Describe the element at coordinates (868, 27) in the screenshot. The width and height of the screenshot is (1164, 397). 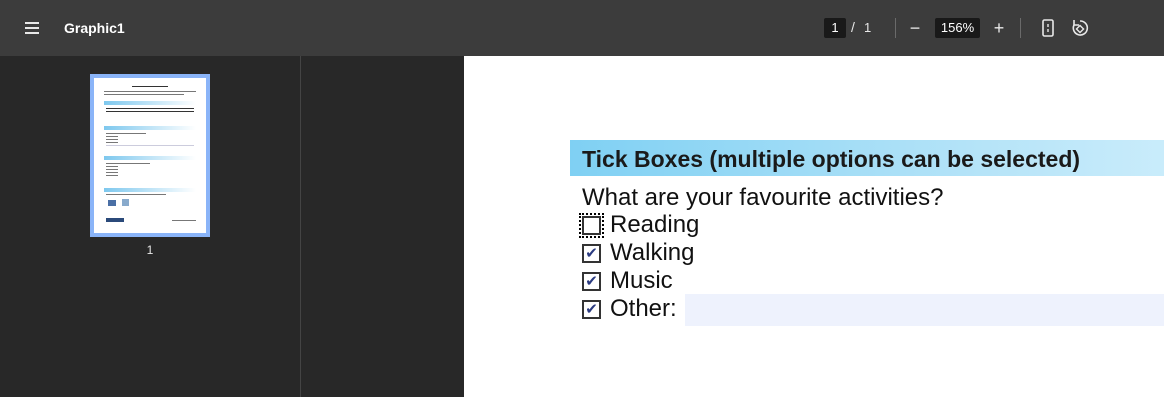
I see `page-total: 1` at that location.